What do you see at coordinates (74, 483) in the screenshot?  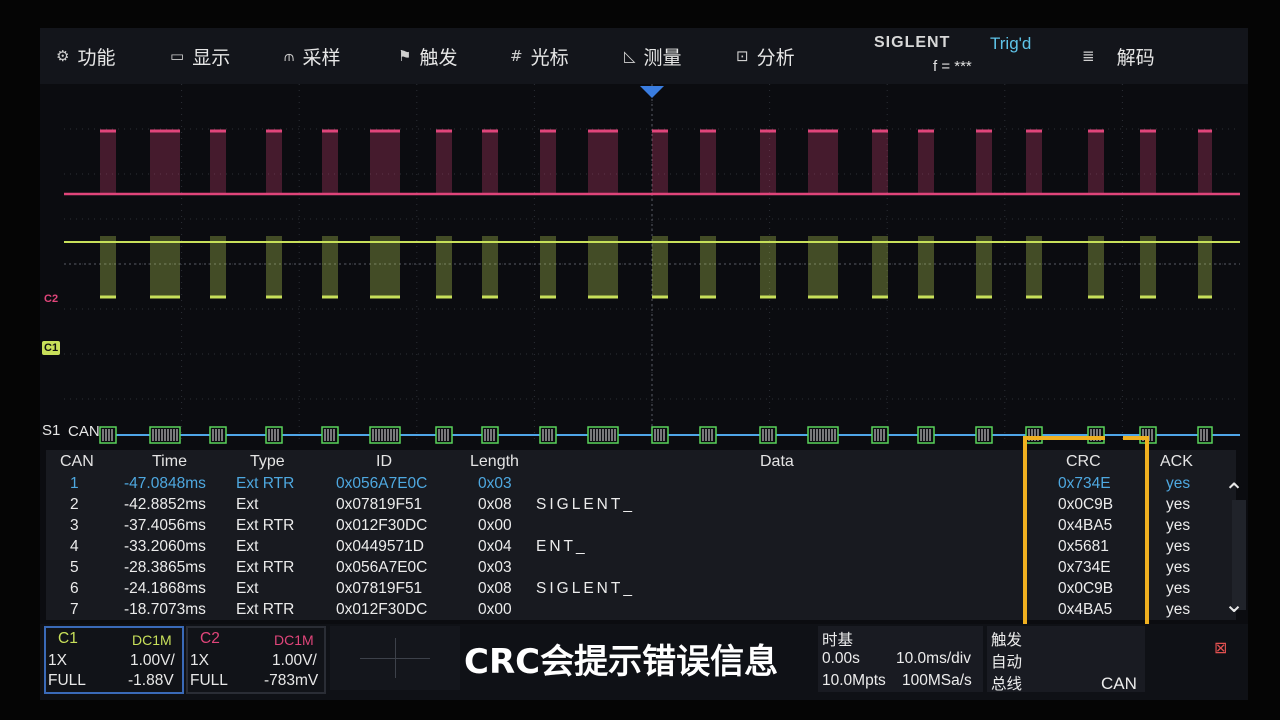 I see `row-can: 1` at bounding box center [74, 483].